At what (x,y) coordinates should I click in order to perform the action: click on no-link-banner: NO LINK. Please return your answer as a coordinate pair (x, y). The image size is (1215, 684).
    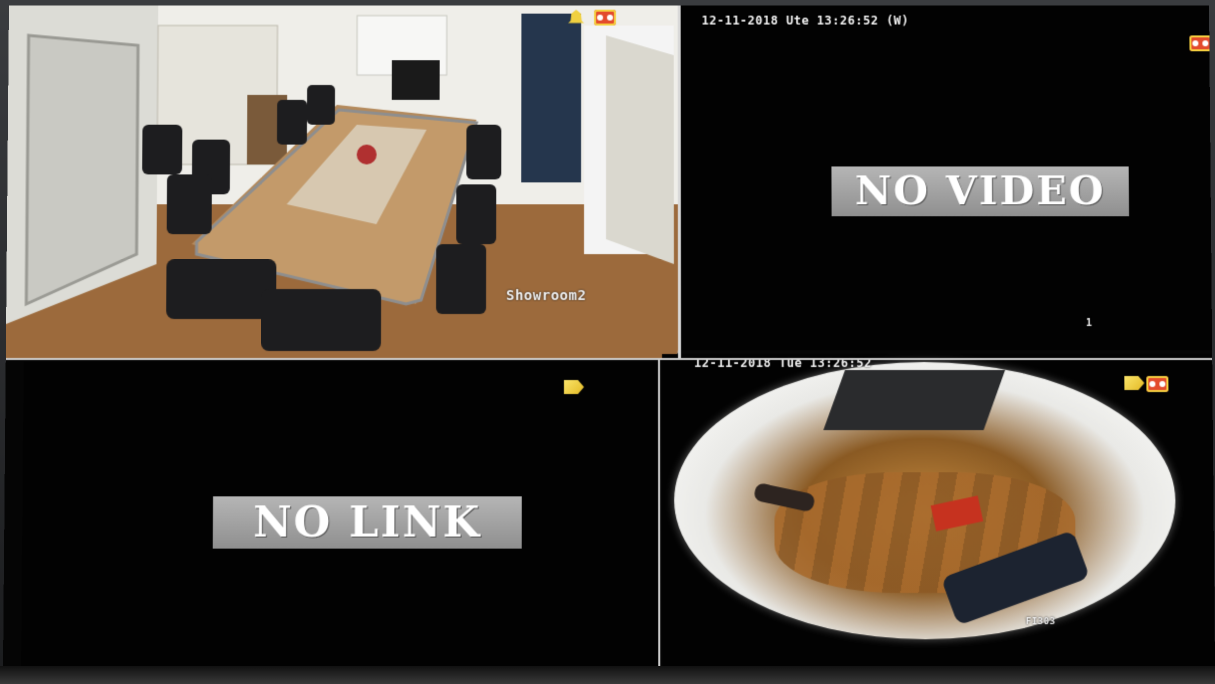
    Looking at the image, I should click on (367, 522).